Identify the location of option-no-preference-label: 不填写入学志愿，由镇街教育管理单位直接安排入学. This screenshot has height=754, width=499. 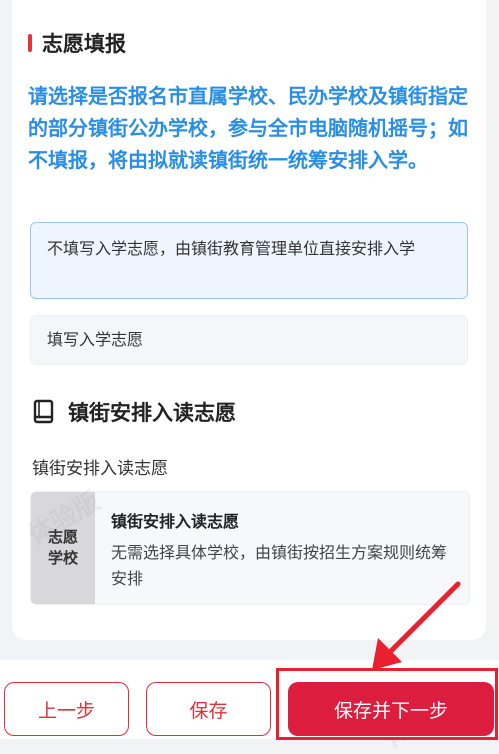
(231, 248).